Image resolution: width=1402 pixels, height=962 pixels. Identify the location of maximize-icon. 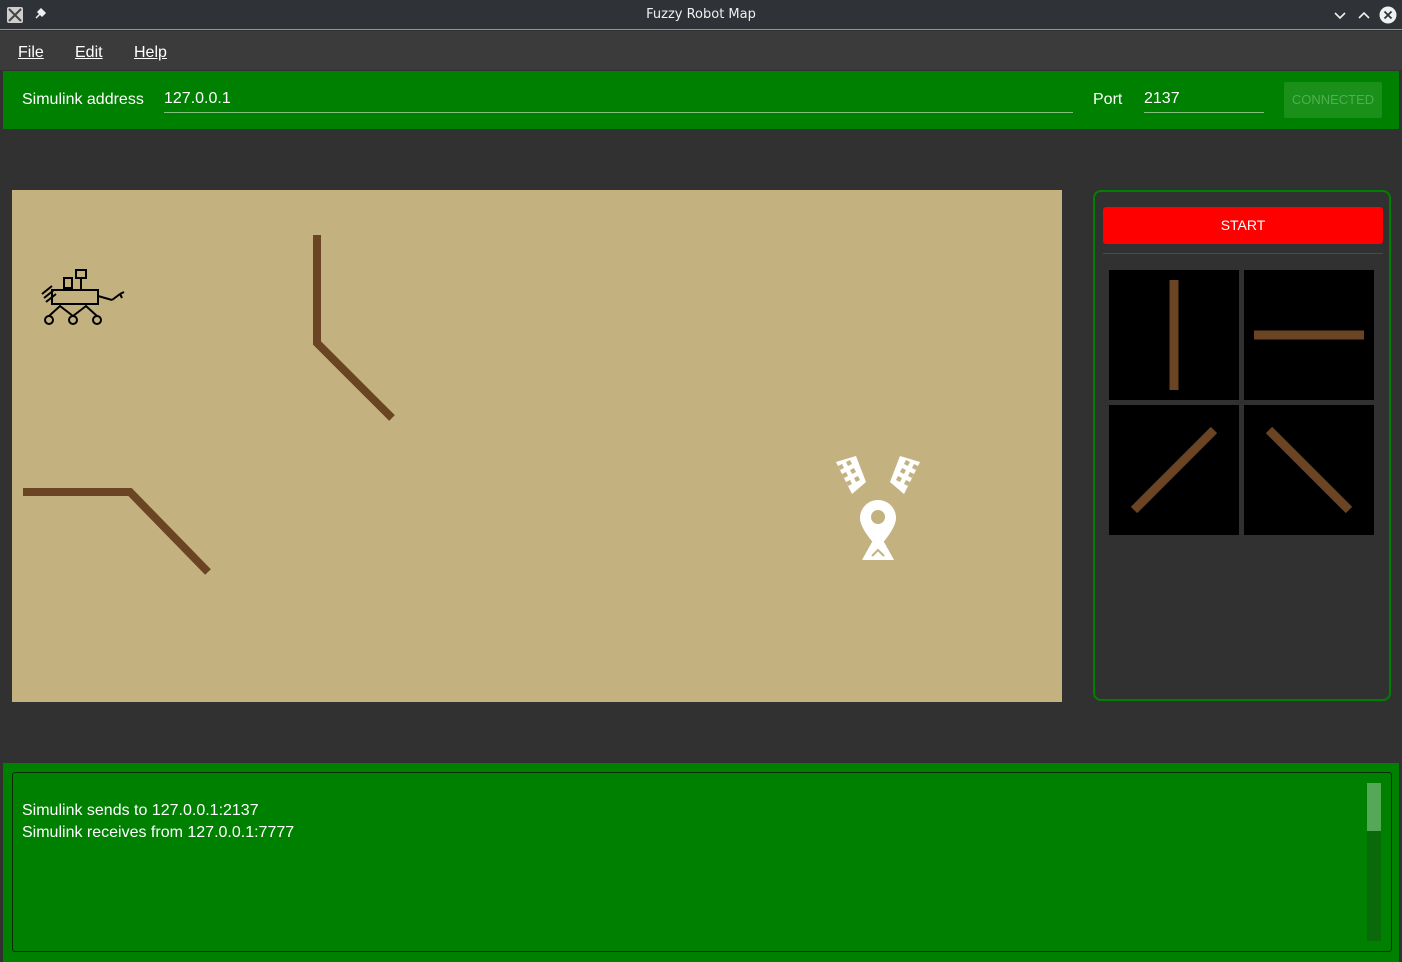
(1364, 15).